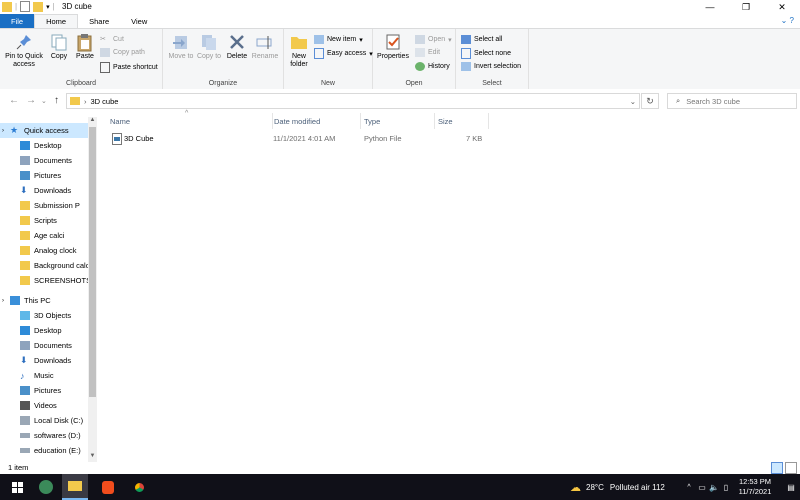  Describe the element at coordinates (397, 121) in the screenshot. I see `column-header-type: Type` at that location.